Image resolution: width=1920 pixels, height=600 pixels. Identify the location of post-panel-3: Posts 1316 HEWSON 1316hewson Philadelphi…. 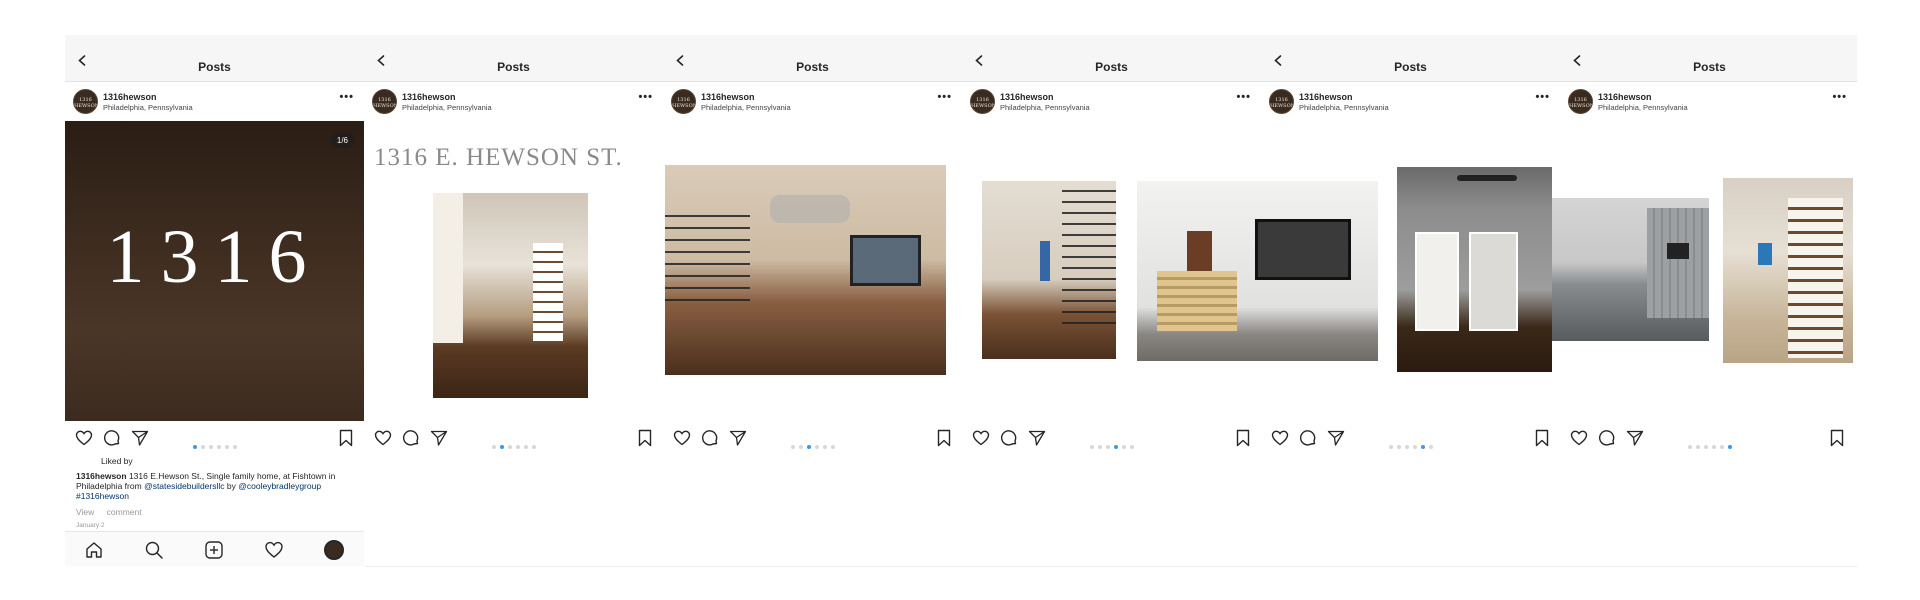
(812, 300).